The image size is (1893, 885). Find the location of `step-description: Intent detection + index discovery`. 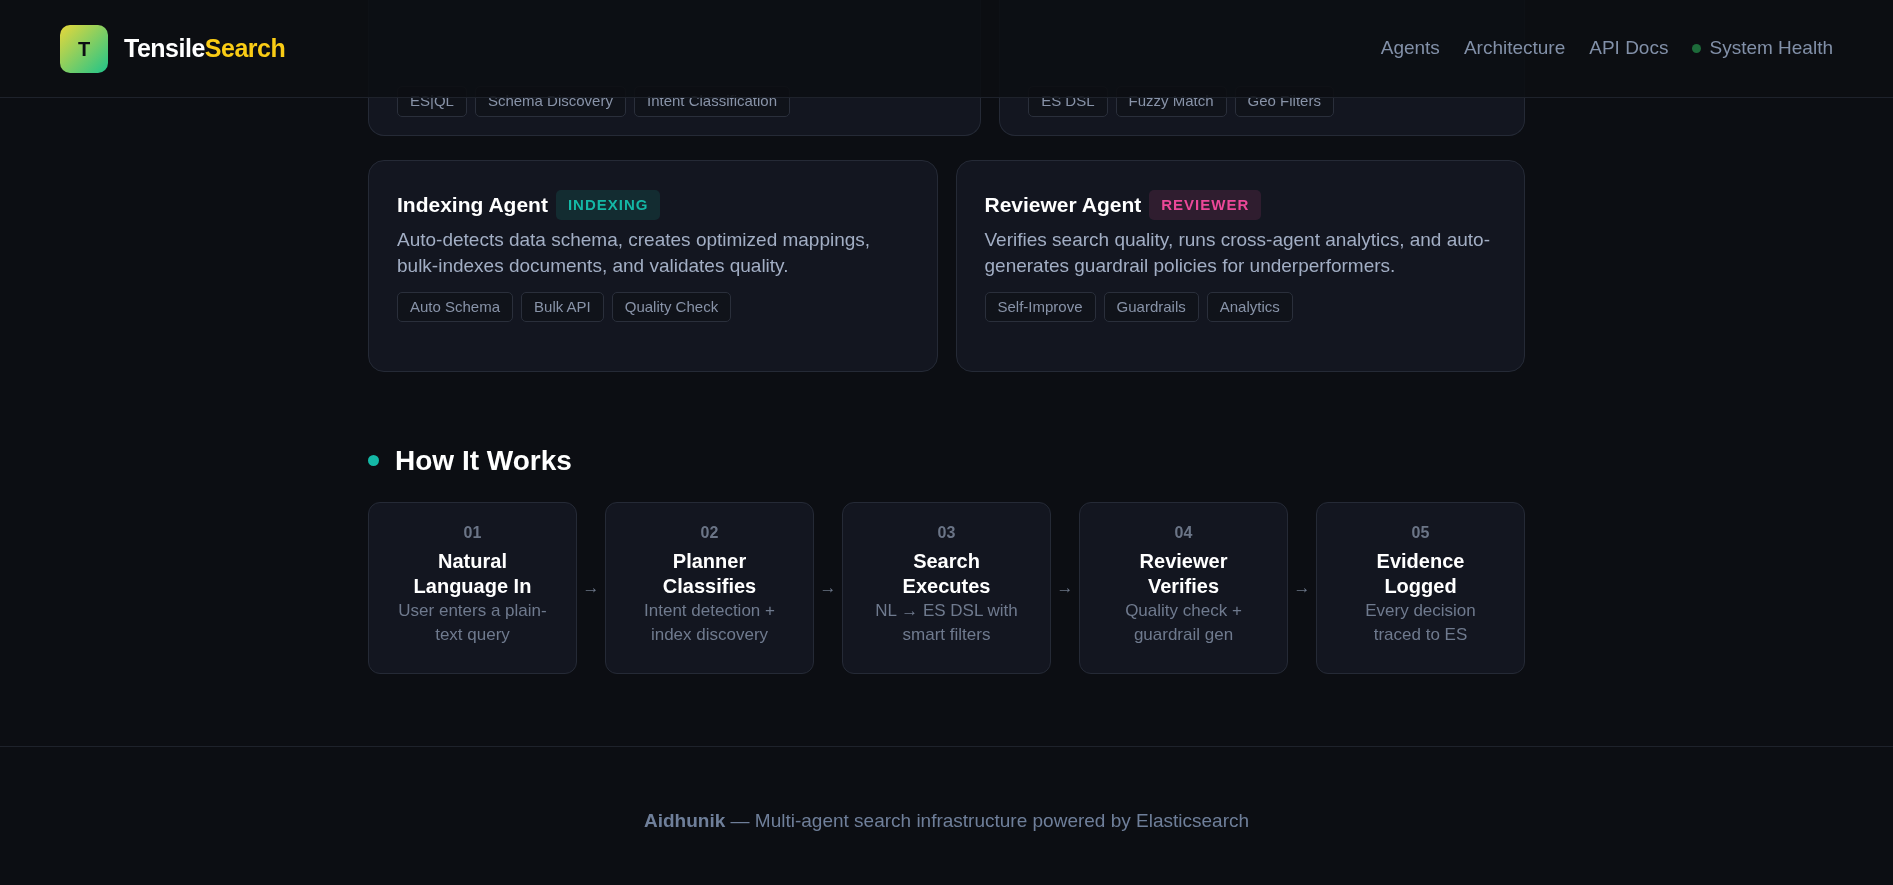

step-description: Intent detection + index discovery is located at coordinates (709, 623).